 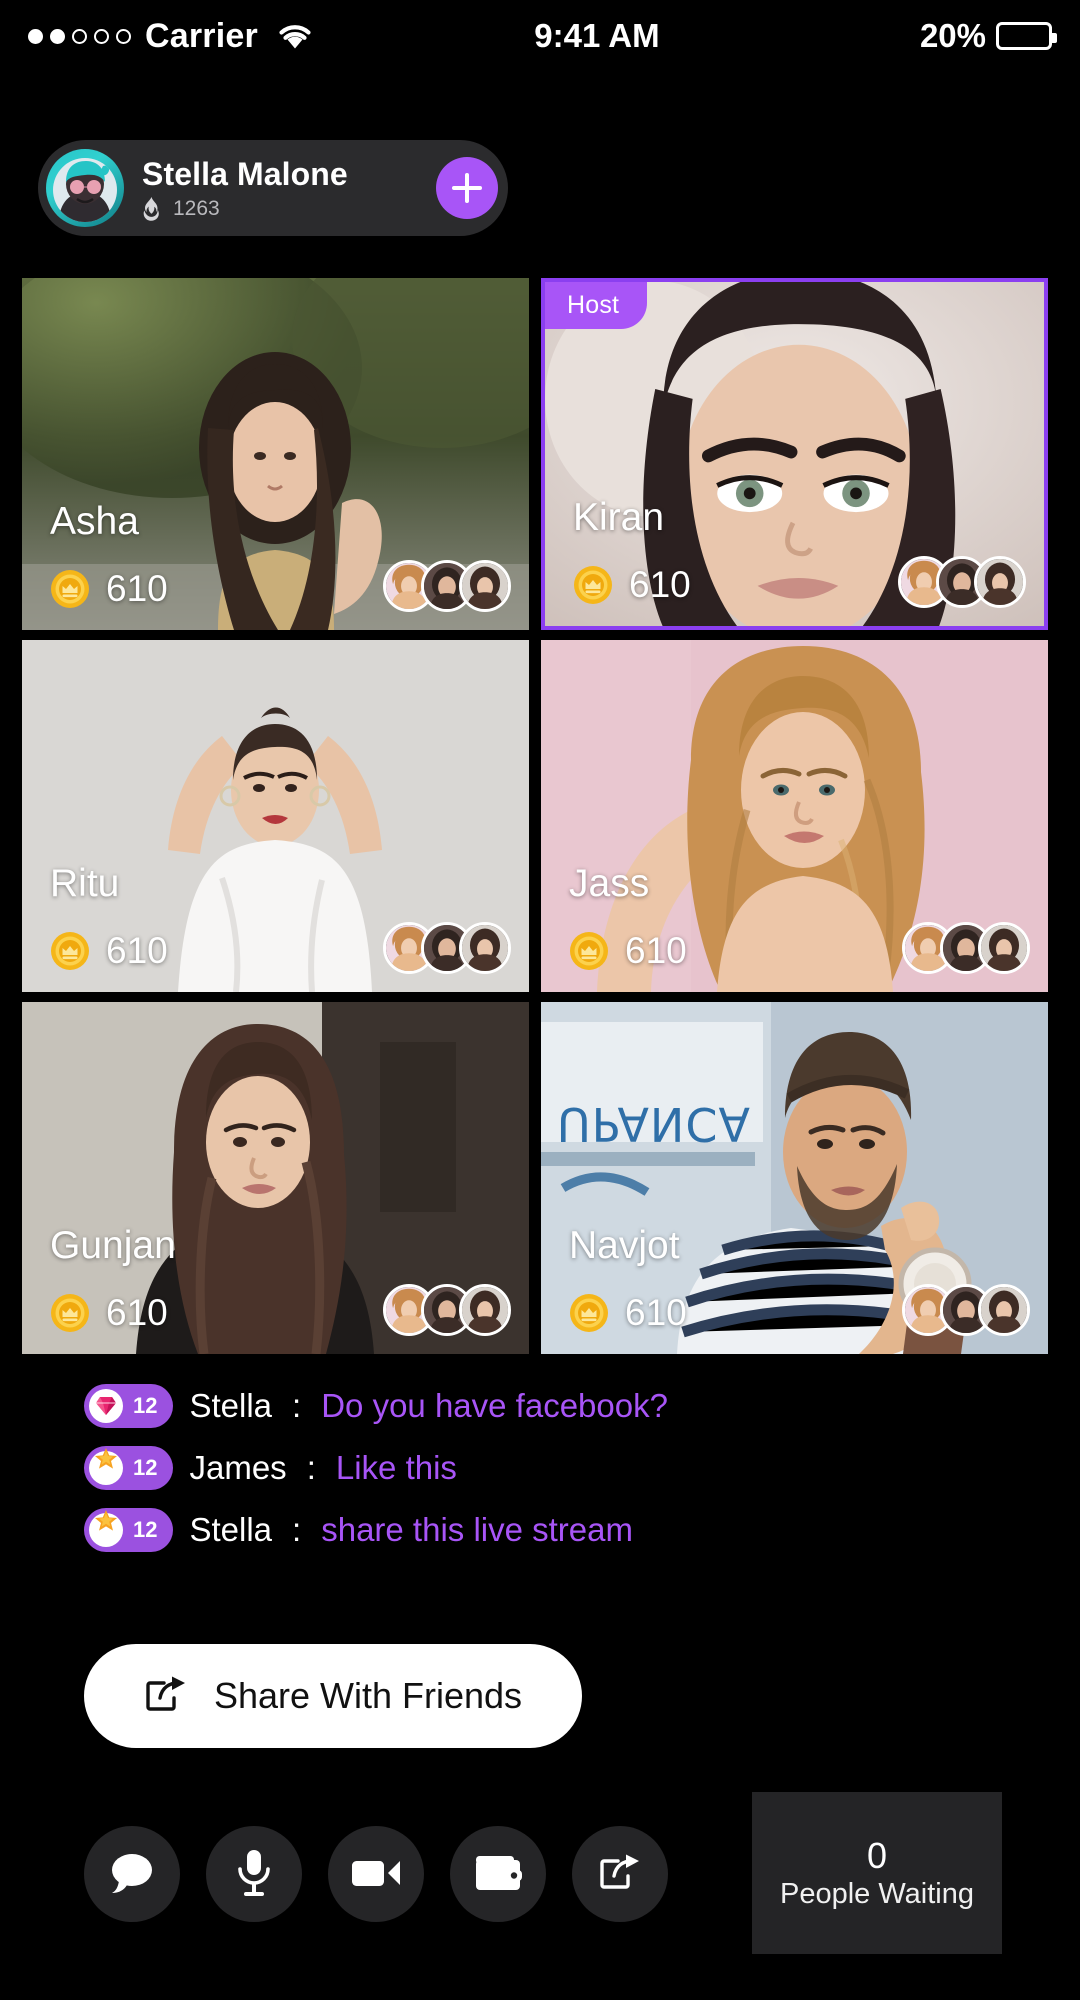 I want to click on people-waiting-label: People Waiting, so click(x=877, y=1893).